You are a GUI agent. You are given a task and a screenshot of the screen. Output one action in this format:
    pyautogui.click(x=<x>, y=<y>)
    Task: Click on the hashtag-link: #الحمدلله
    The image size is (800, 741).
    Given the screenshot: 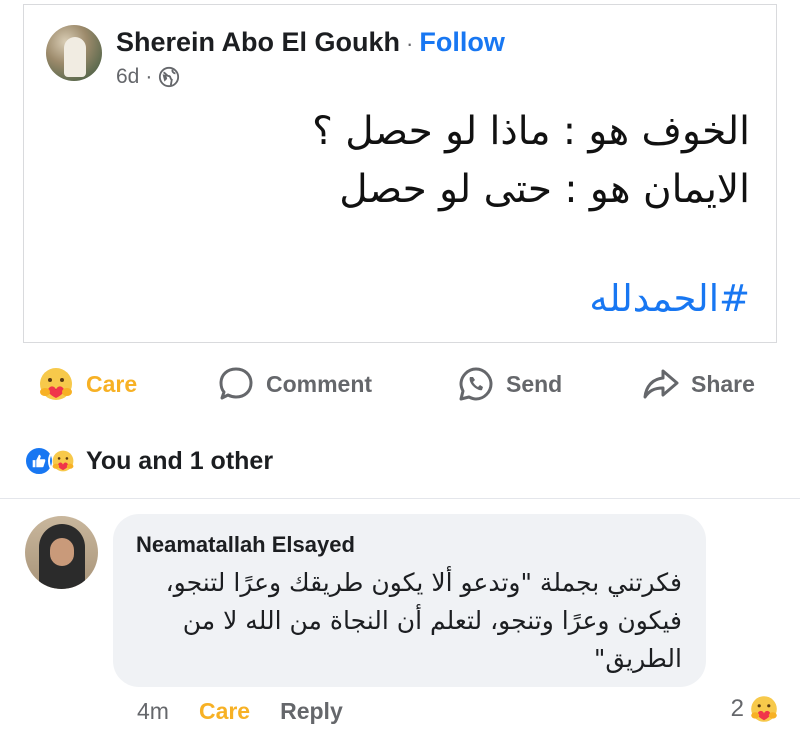 What is the action you would take?
    pyautogui.click(x=669, y=298)
    